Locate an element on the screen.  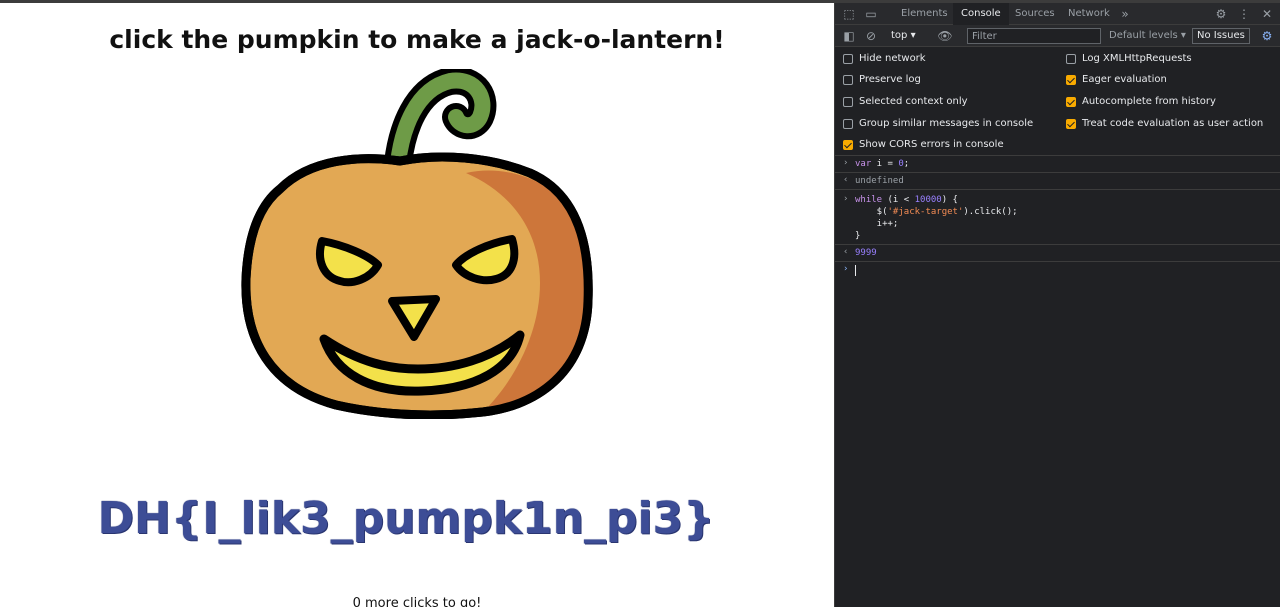
log-levels-select: Default levels ▾ is located at coordinates (1147, 36).